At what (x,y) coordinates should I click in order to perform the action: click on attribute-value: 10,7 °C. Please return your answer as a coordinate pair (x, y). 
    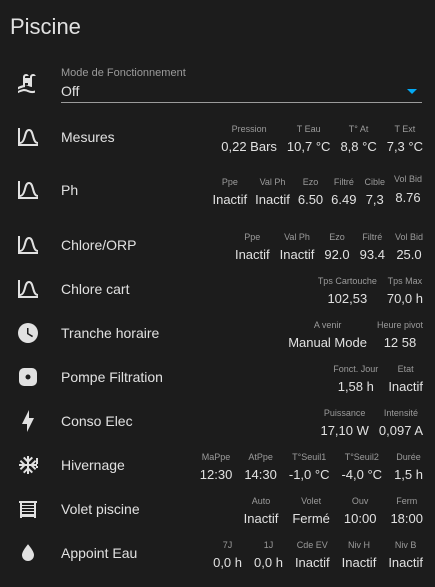
    Looking at the image, I should click on (308, 146).